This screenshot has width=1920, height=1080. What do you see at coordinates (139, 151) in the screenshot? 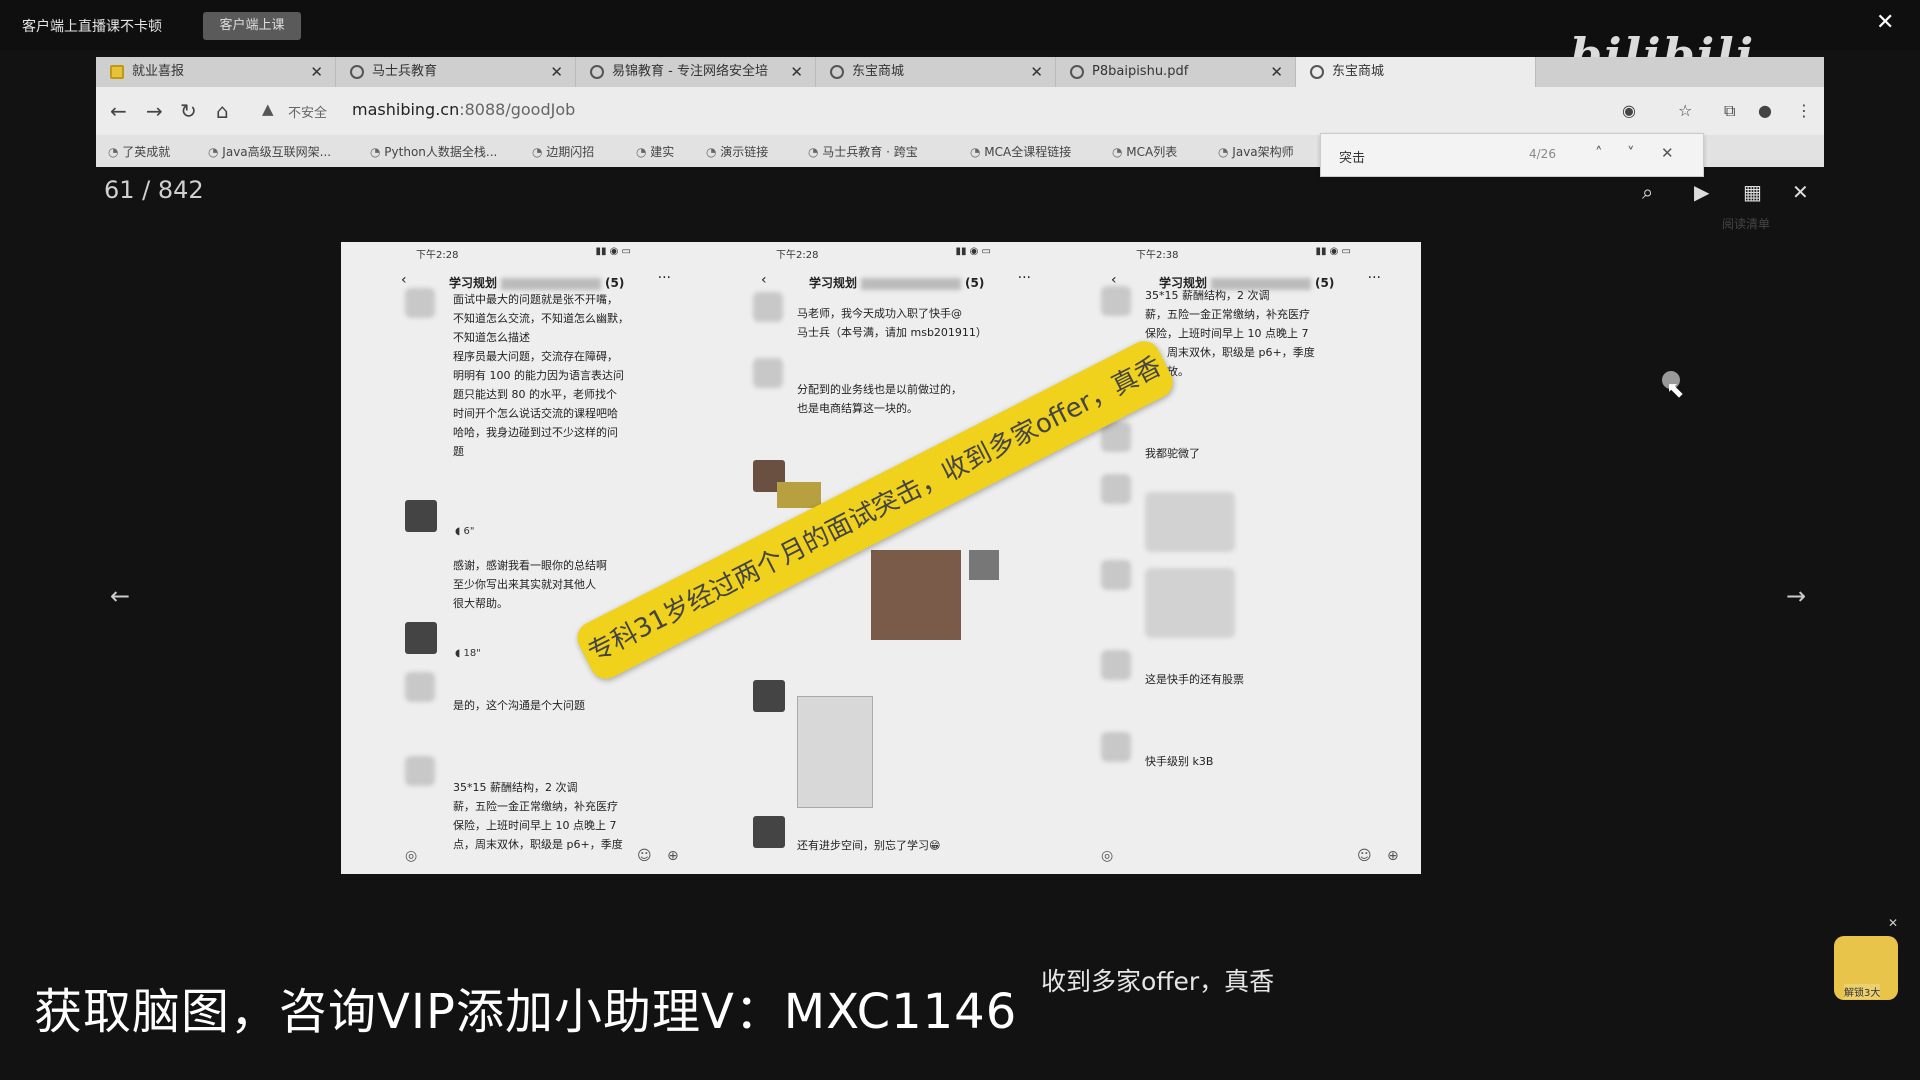
I see `bookmark-item: 了英成就` at bounding box center [139, 151].